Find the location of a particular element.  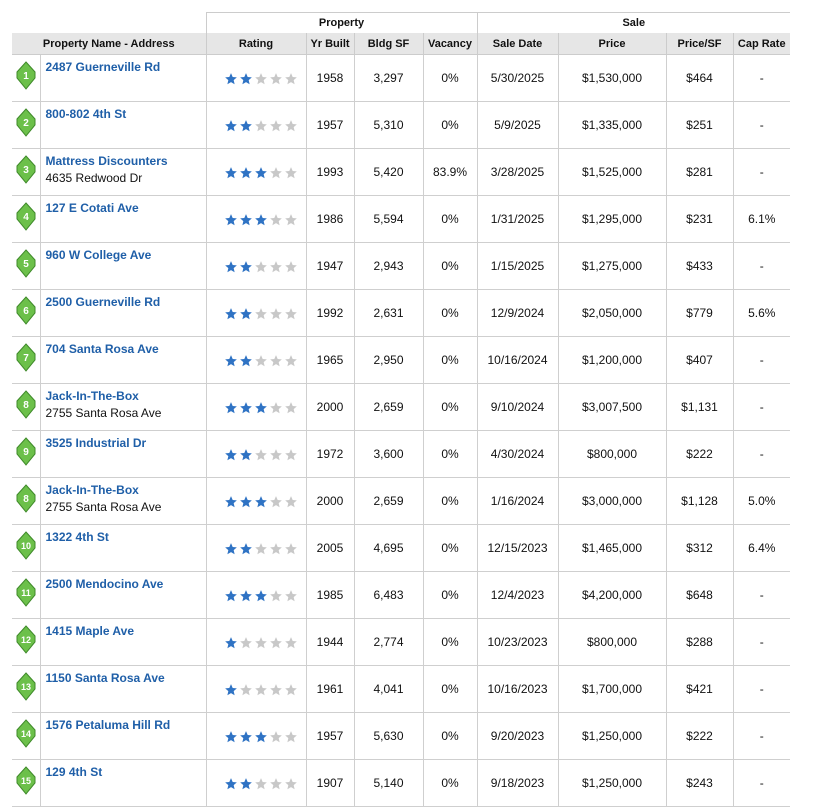

sale-date-cell: 10/16/2024 is located at coordinates (517, 360).